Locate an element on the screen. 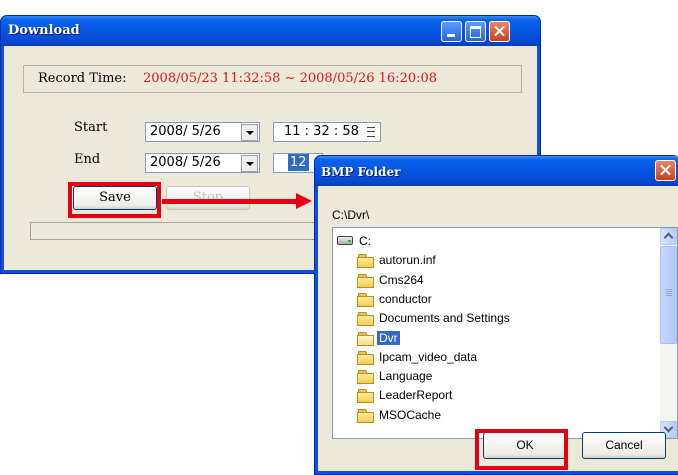  download-title-bar: Download is located at coordinates (270, 31).